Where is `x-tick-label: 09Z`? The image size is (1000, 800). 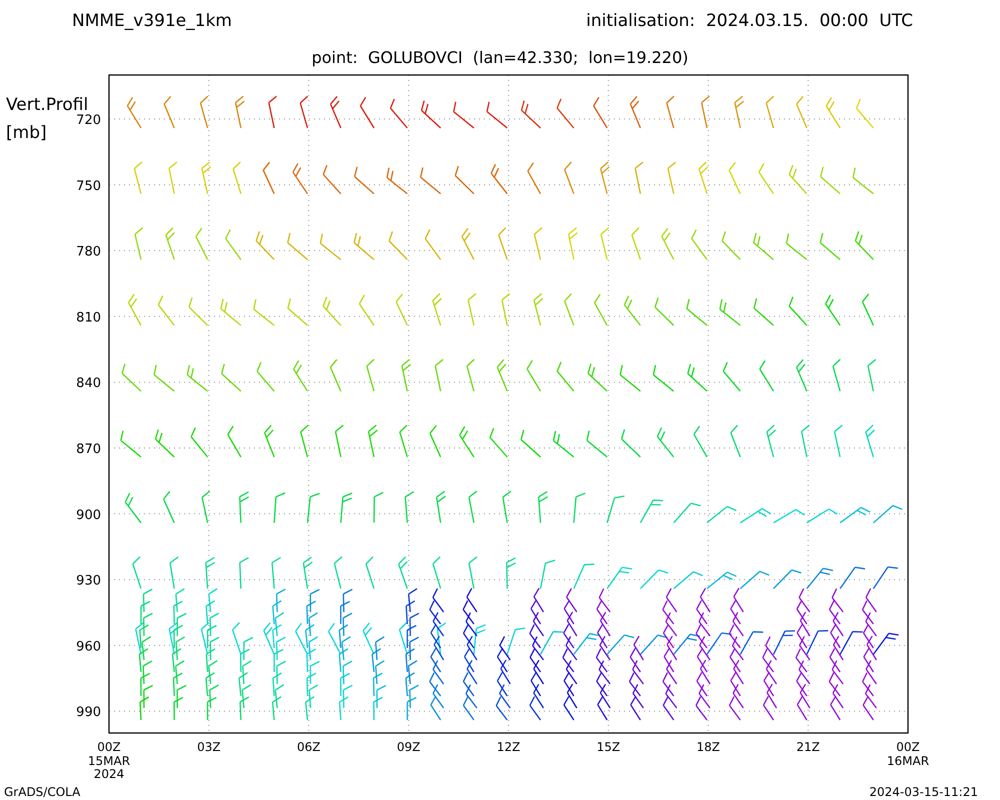
x-tick-label: 09Z is located at coordinates (408, 747).